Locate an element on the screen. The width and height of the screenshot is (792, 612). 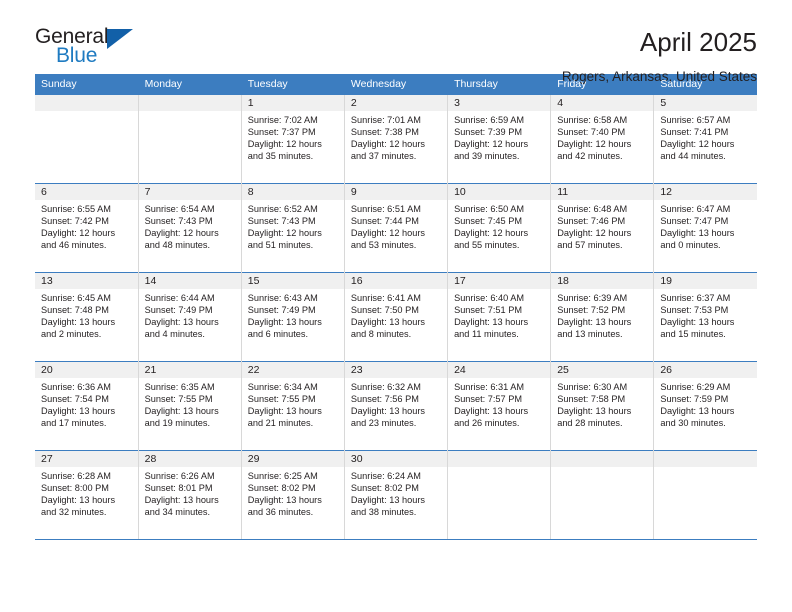
daylight-text-line2: and 37 minutes. is located at coordinates (383, 156).